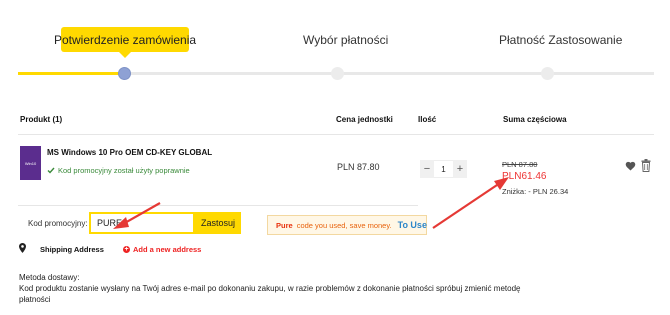 This screenshot has height=315, width=670. I want to click on promo-code-input: PURE, so click(142, 223).